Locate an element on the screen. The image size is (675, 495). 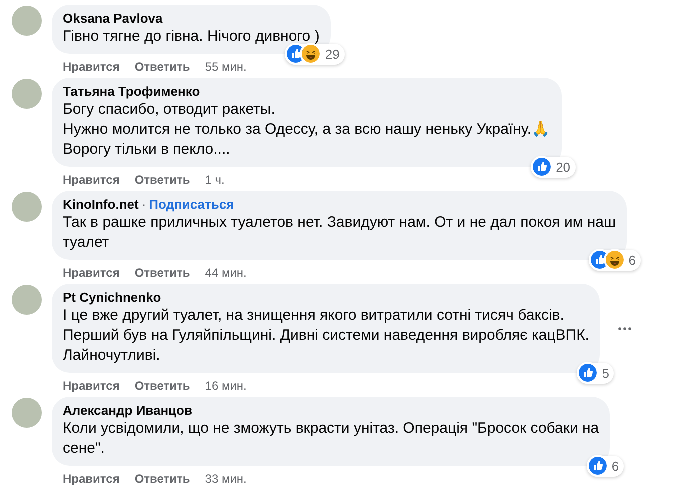
more-options-icon is located at coordinates (625, 328).